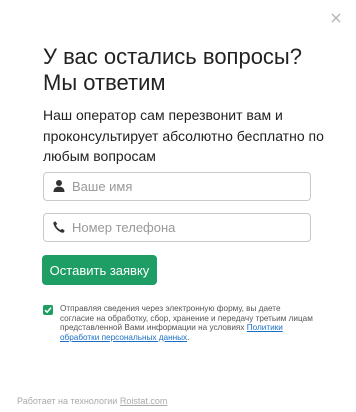 This screenshot has width=356, height=412. I want to click on powered-by: Работает на технологии Roistat.com, so click(92, 401).